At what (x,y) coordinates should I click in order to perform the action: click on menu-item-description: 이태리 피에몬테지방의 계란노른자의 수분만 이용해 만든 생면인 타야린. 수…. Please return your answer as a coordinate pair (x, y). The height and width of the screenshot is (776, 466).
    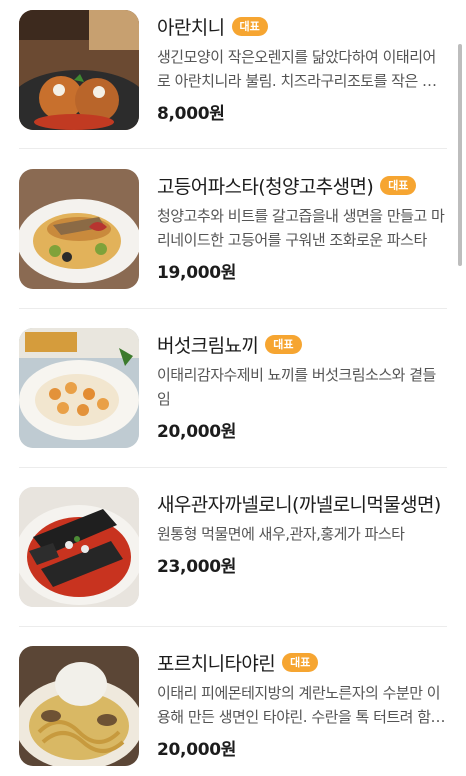
    Looking at the image, I should click on (300, 705).